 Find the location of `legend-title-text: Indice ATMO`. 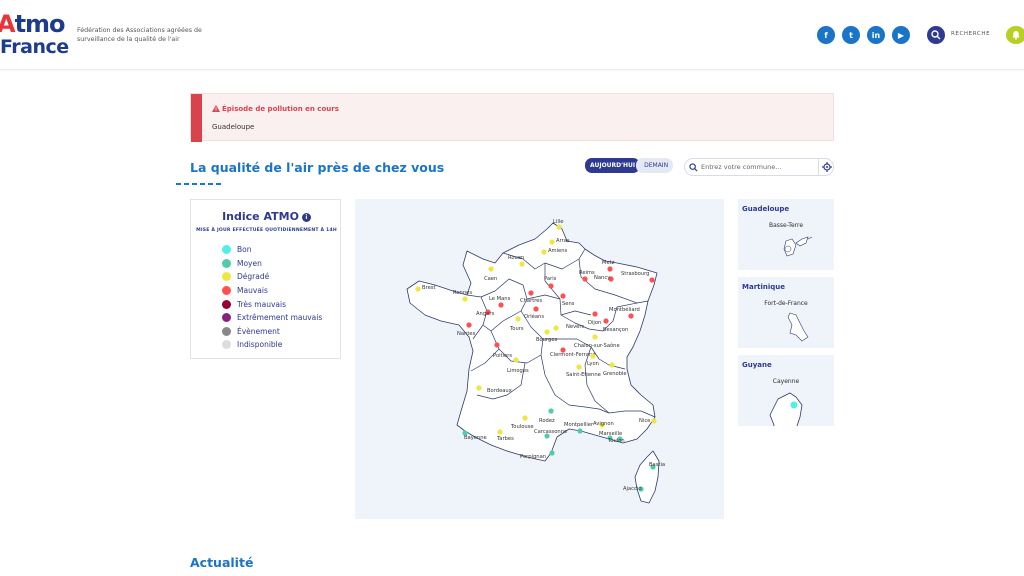

legend-title-text: Indice ATMO is located at coordinates (260, 216).